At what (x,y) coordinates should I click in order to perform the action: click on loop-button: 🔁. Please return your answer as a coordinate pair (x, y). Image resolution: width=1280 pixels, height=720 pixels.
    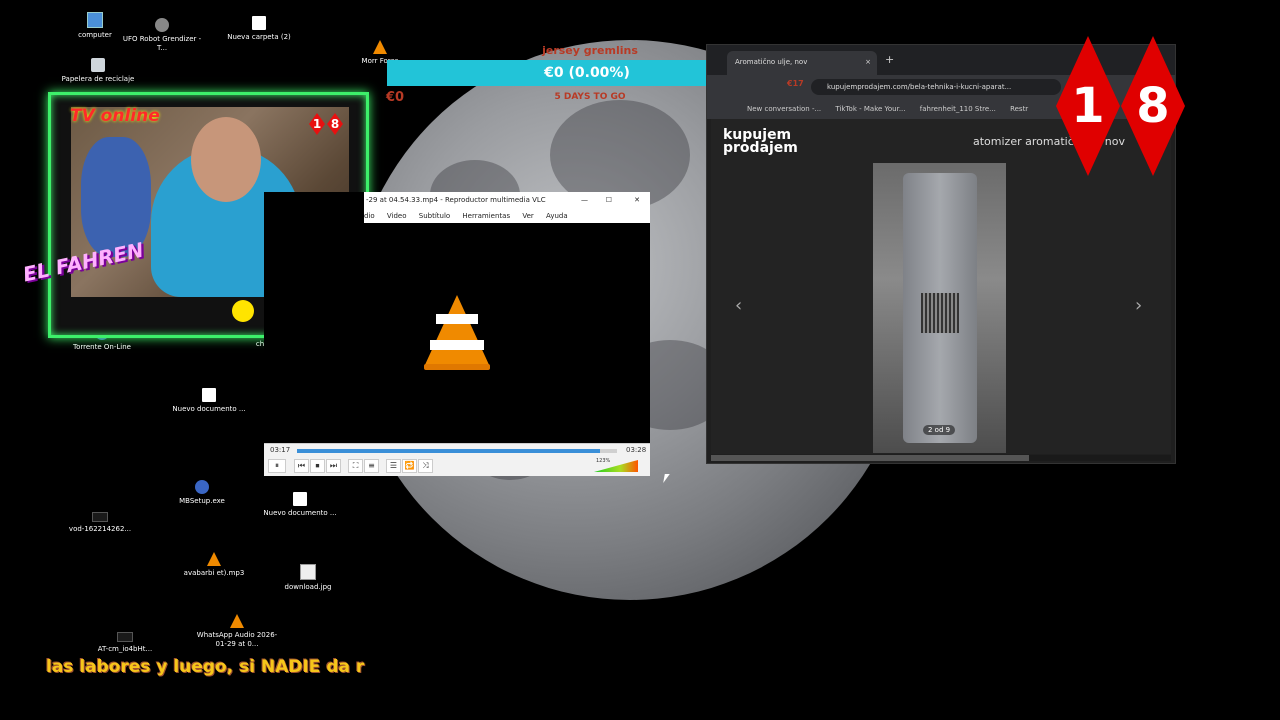
    Looking at the image, I should click on (409, 466).